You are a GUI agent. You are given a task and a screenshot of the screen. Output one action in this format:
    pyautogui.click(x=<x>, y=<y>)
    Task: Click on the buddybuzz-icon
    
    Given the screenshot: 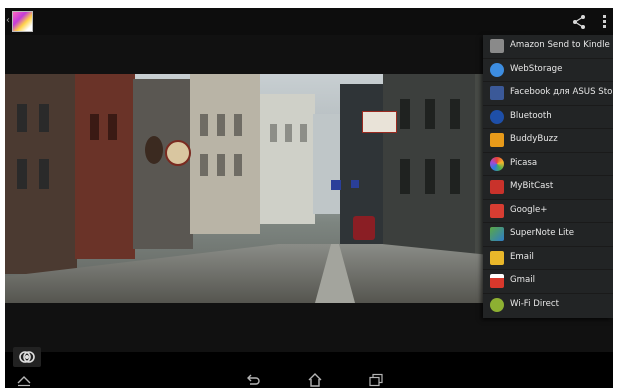 What is the action you would take?
    pyautogui.click(x=497, y=140)
    